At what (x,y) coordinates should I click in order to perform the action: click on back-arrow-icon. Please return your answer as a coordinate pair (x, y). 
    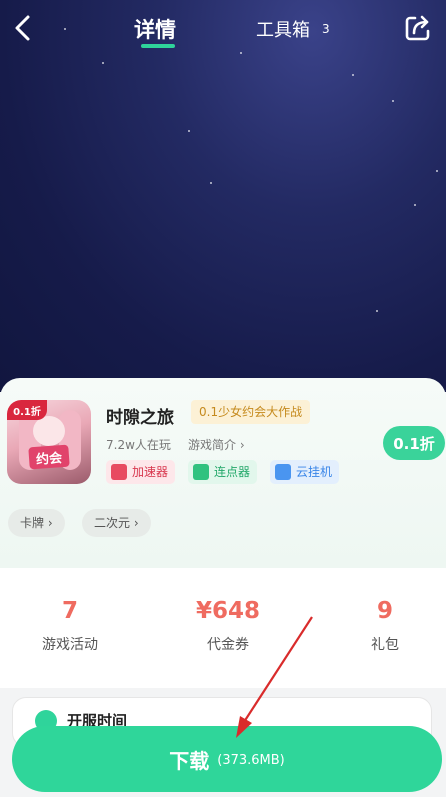
    Looking at the image, I should click on (22, 28).